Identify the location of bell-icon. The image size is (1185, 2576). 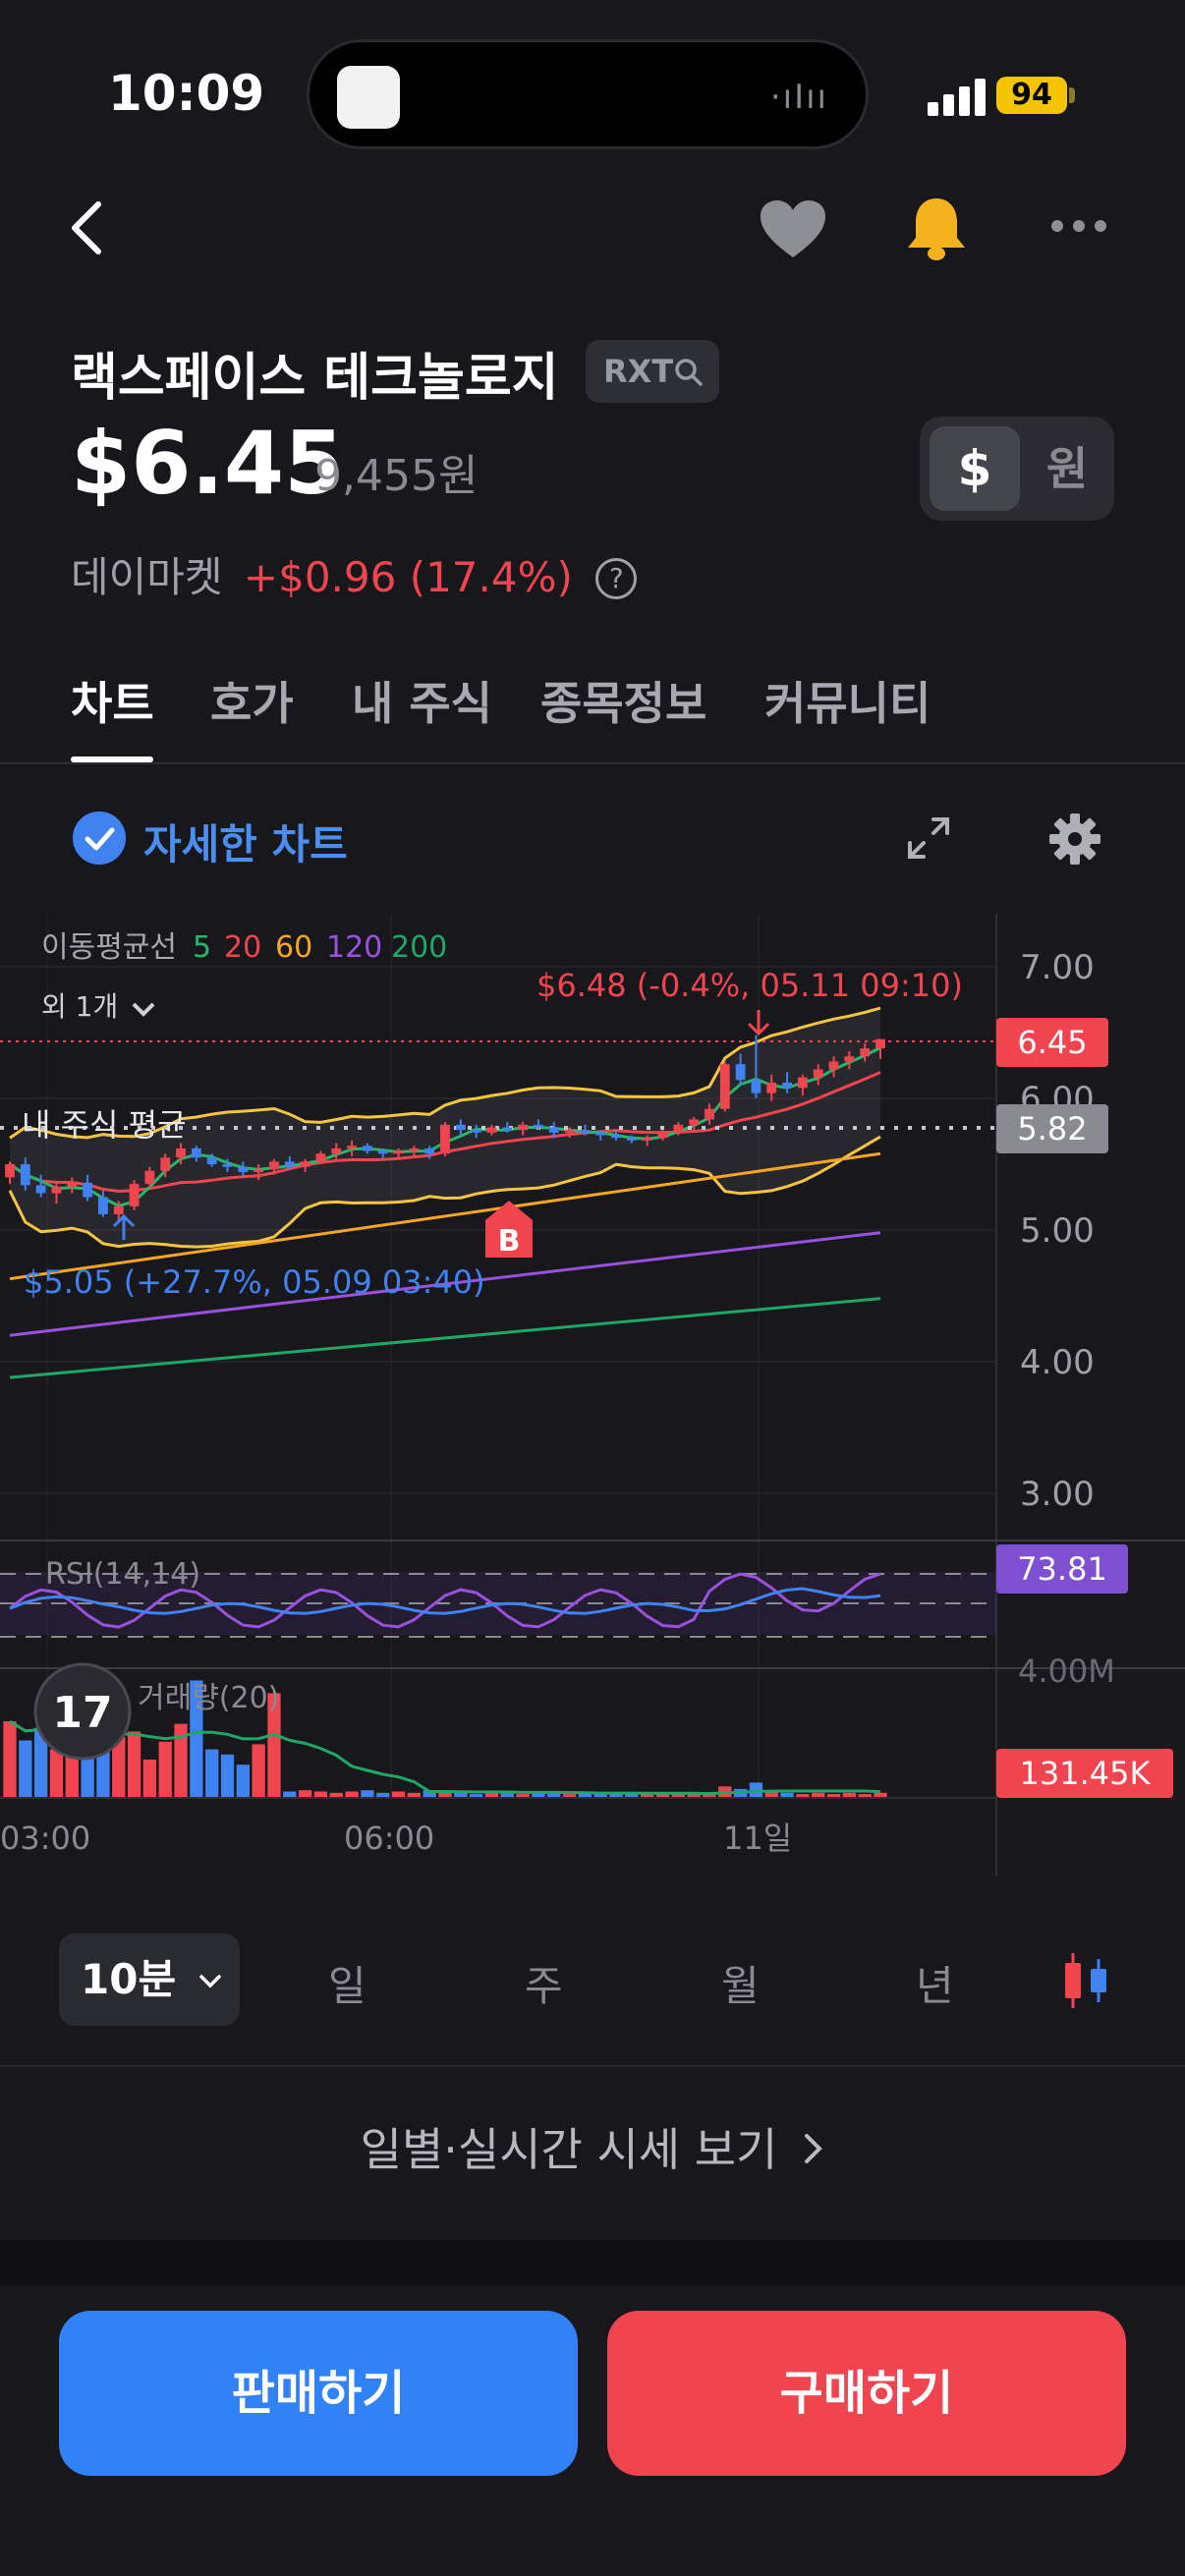
(937, 229).